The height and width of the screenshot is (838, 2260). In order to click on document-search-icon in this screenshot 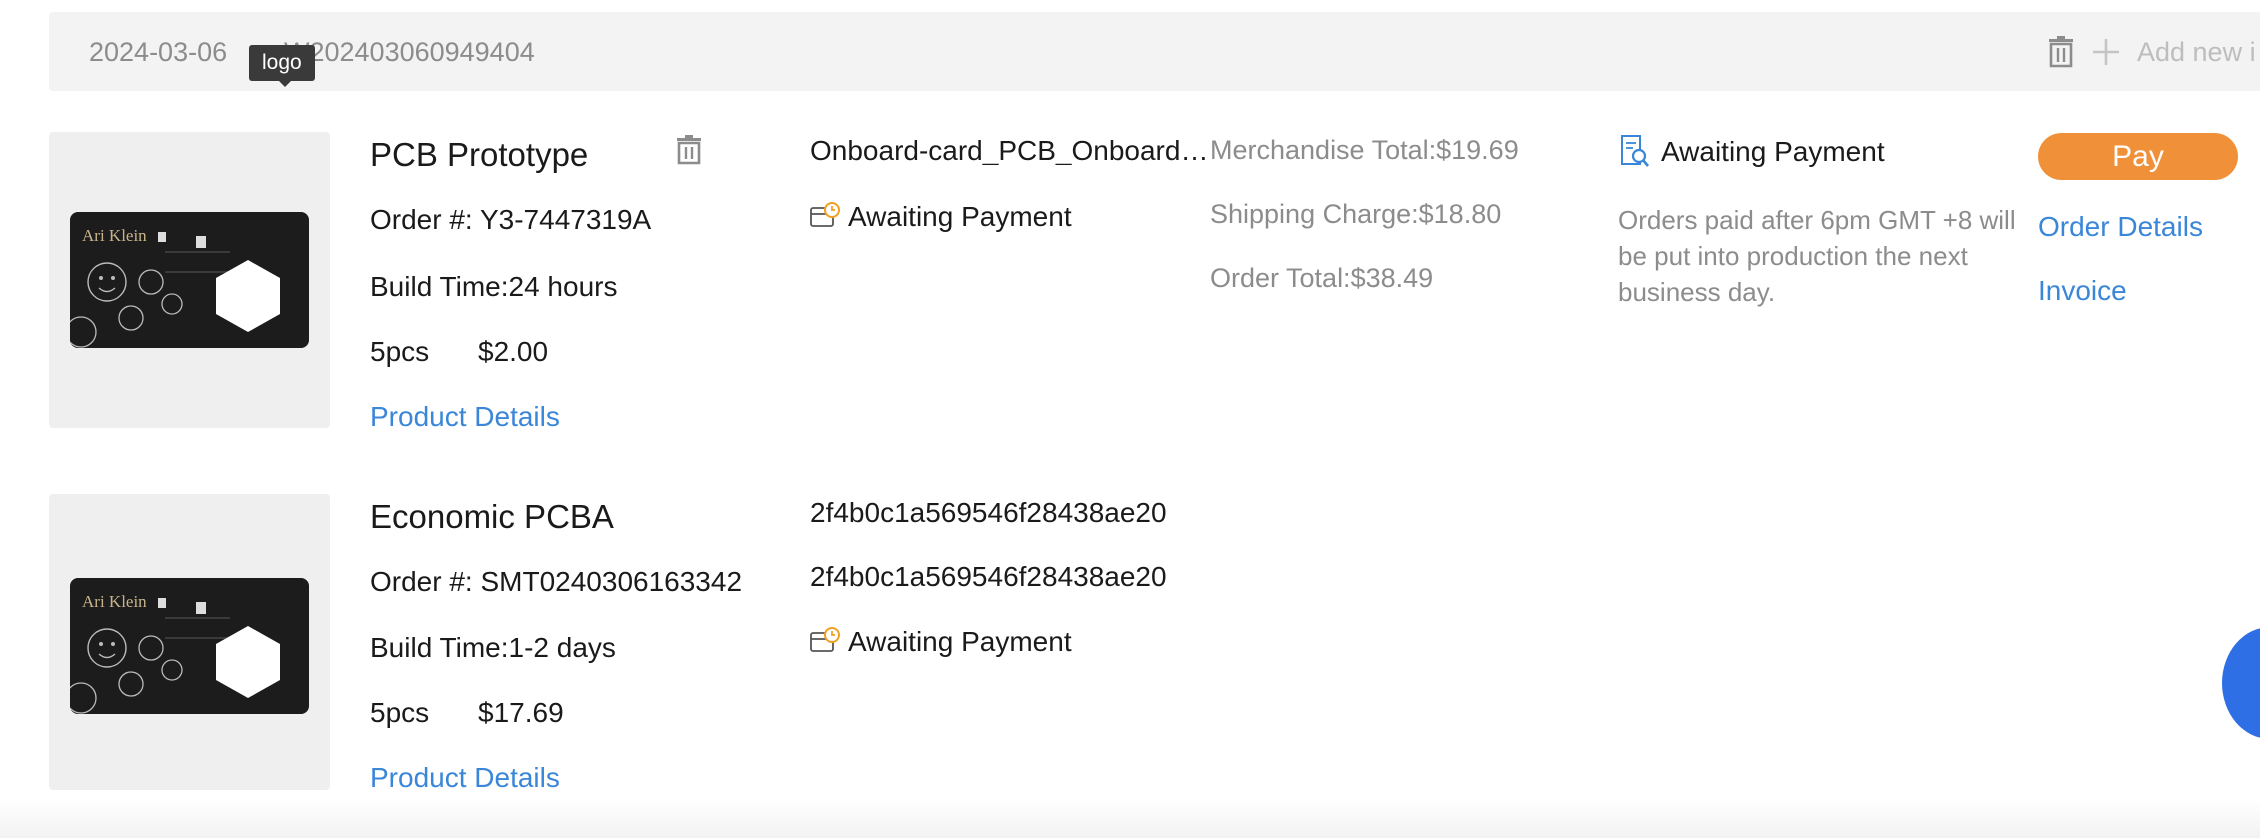, I will do `click(1635, 151)`.